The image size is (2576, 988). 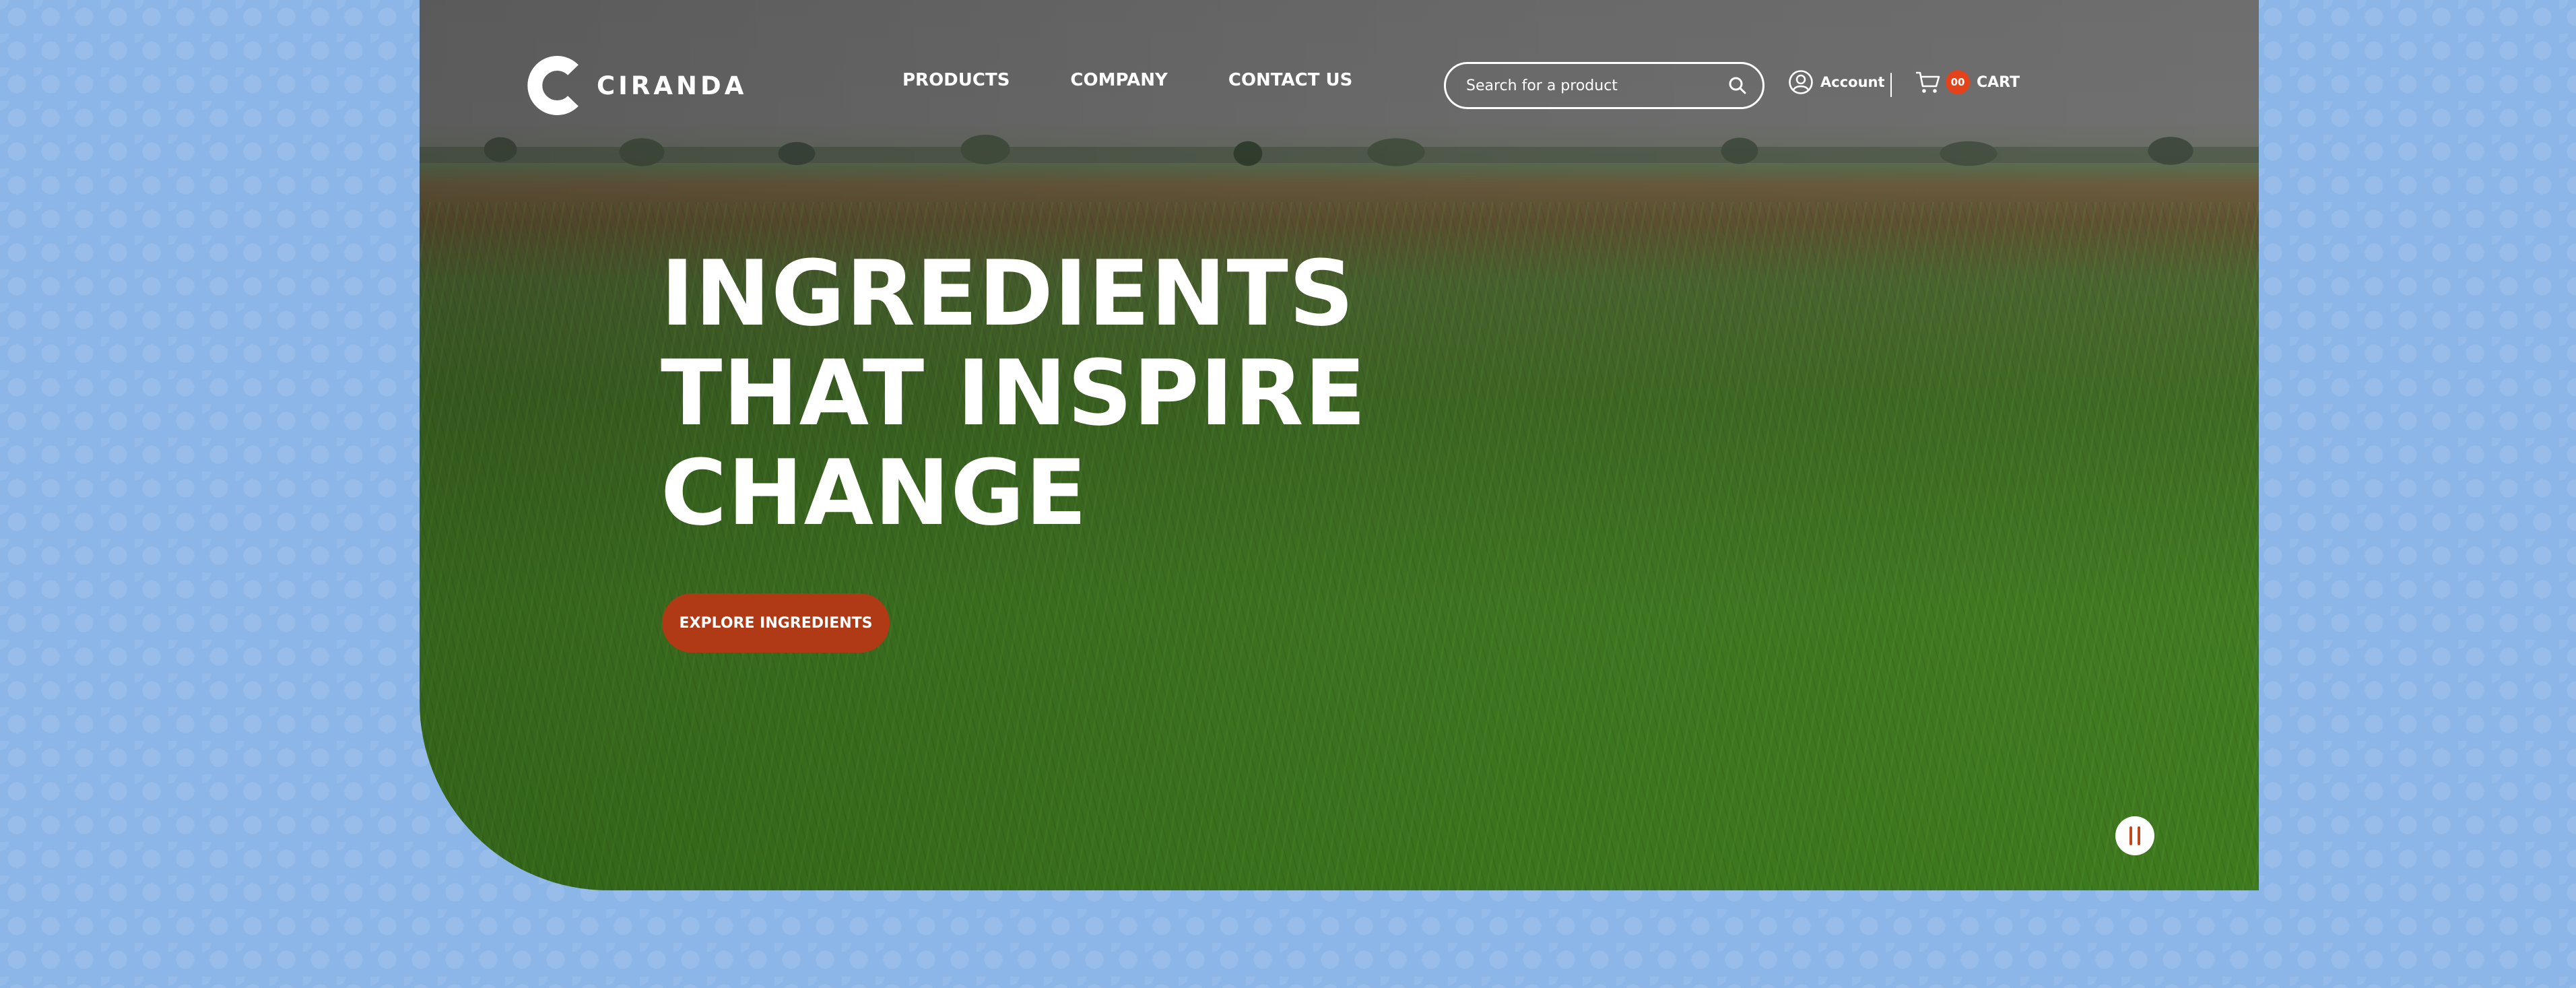 What do you see at coordinates (956, 80) in the screenshot?
I see `nav-item-products: PRODUCTS` at bounding box center [956, 80].